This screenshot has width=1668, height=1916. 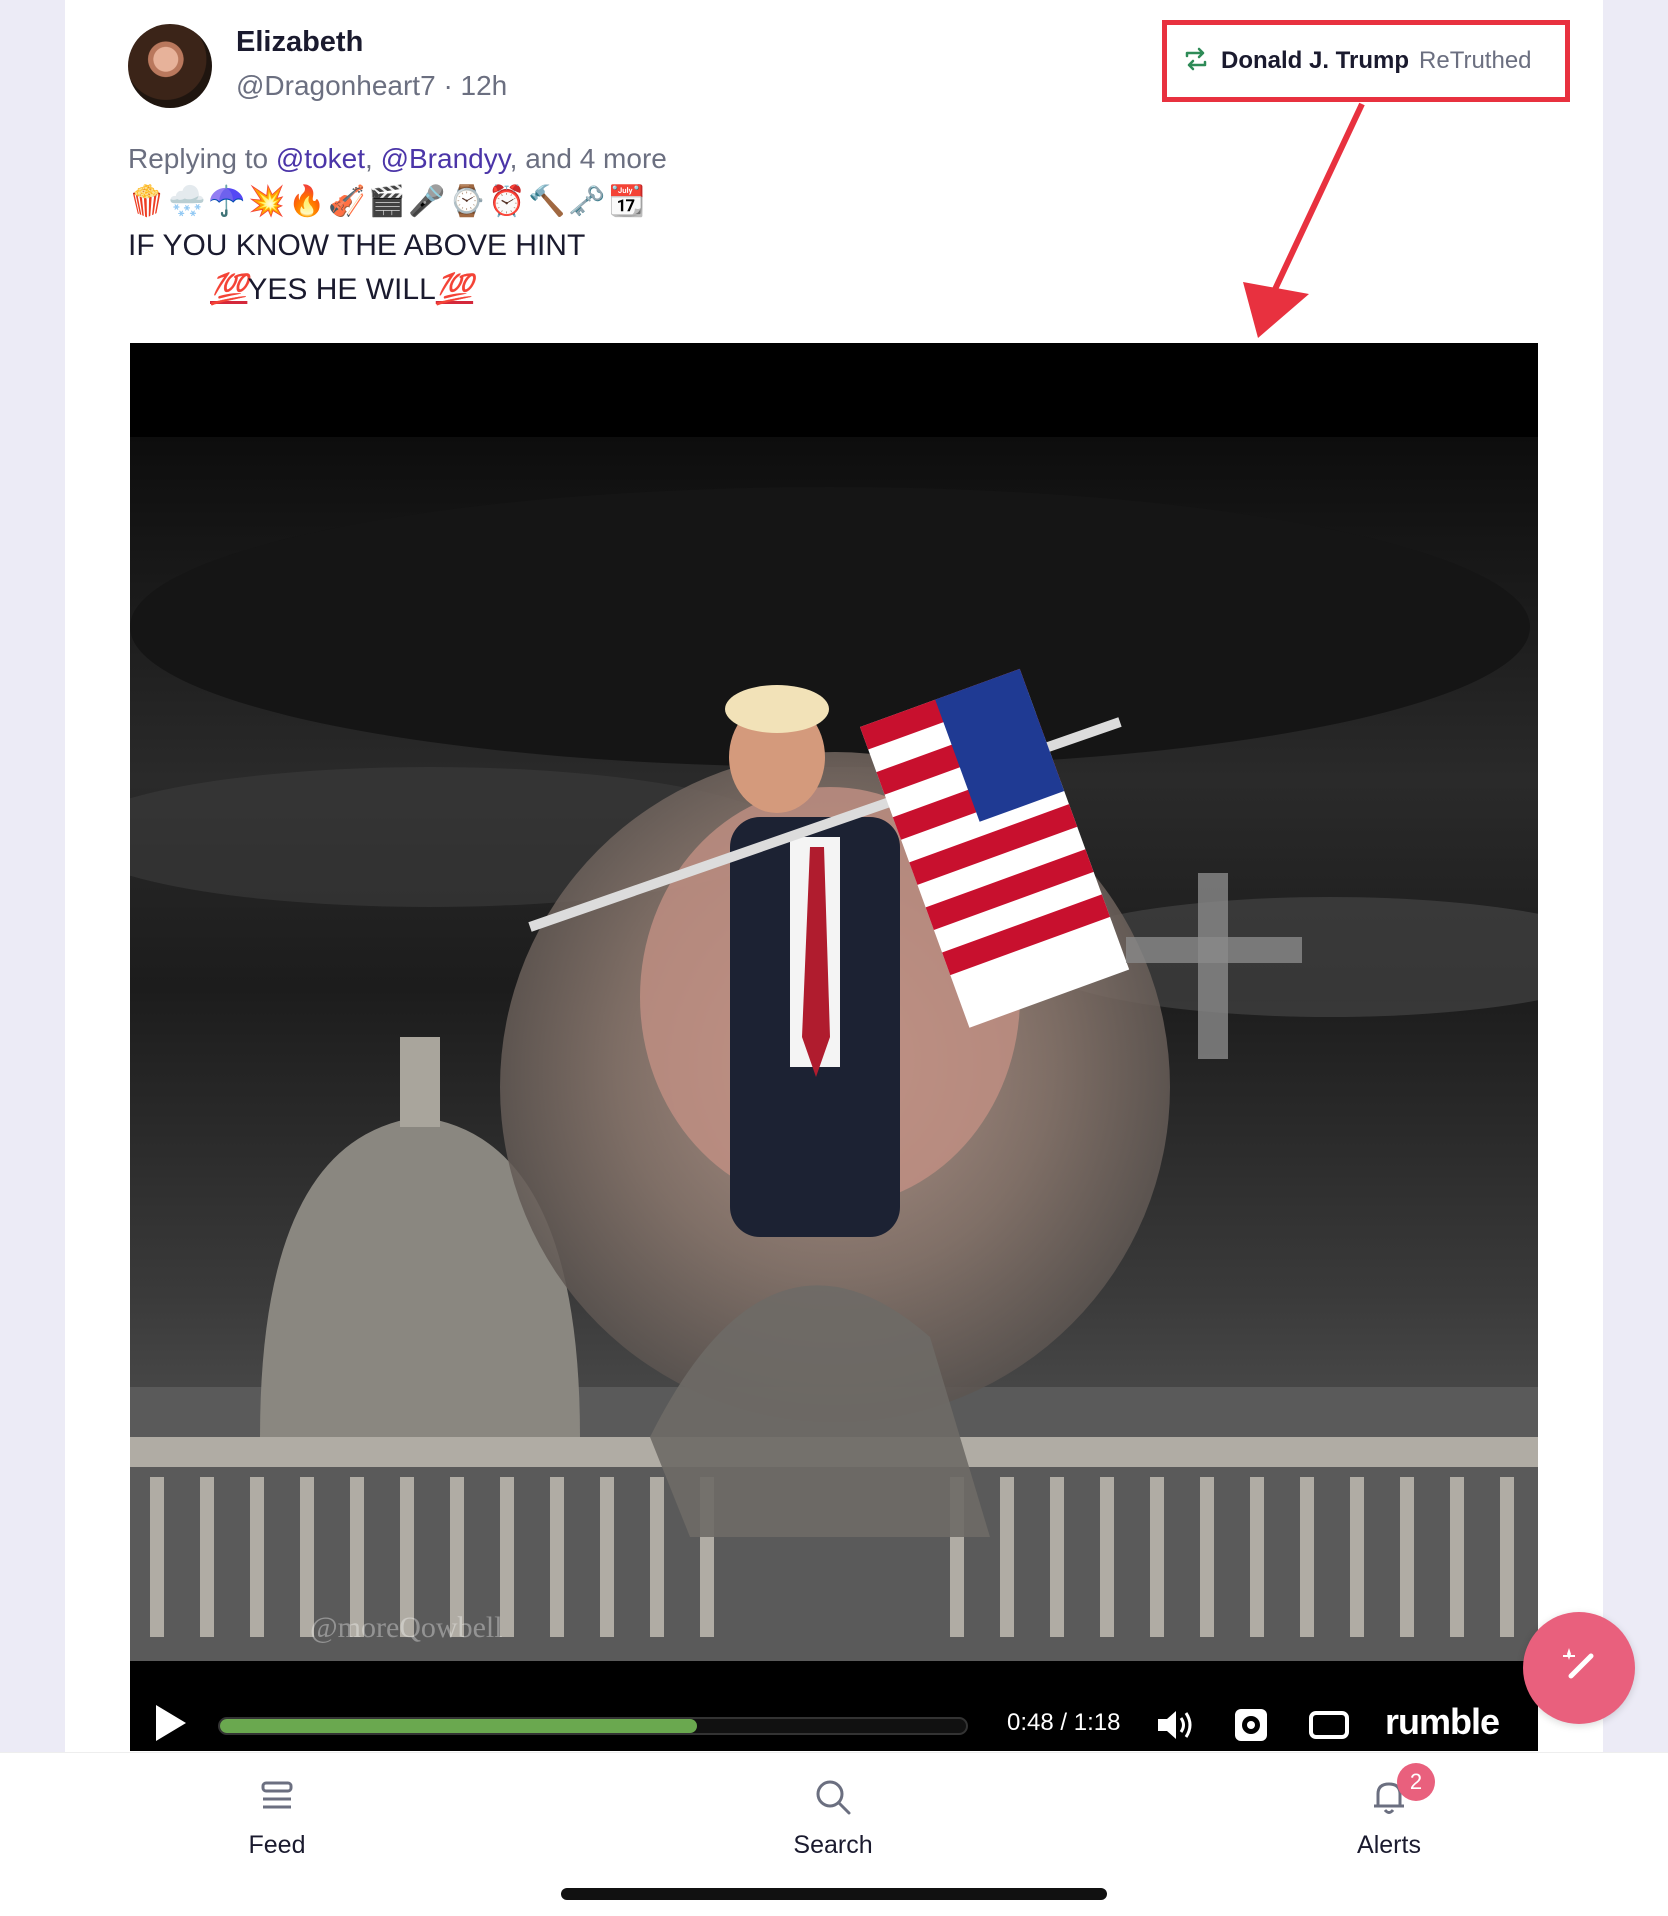 What do you see at coordinates (170, 66) in the screenshot?
I see `avatar` at bounding box center [170, 66].